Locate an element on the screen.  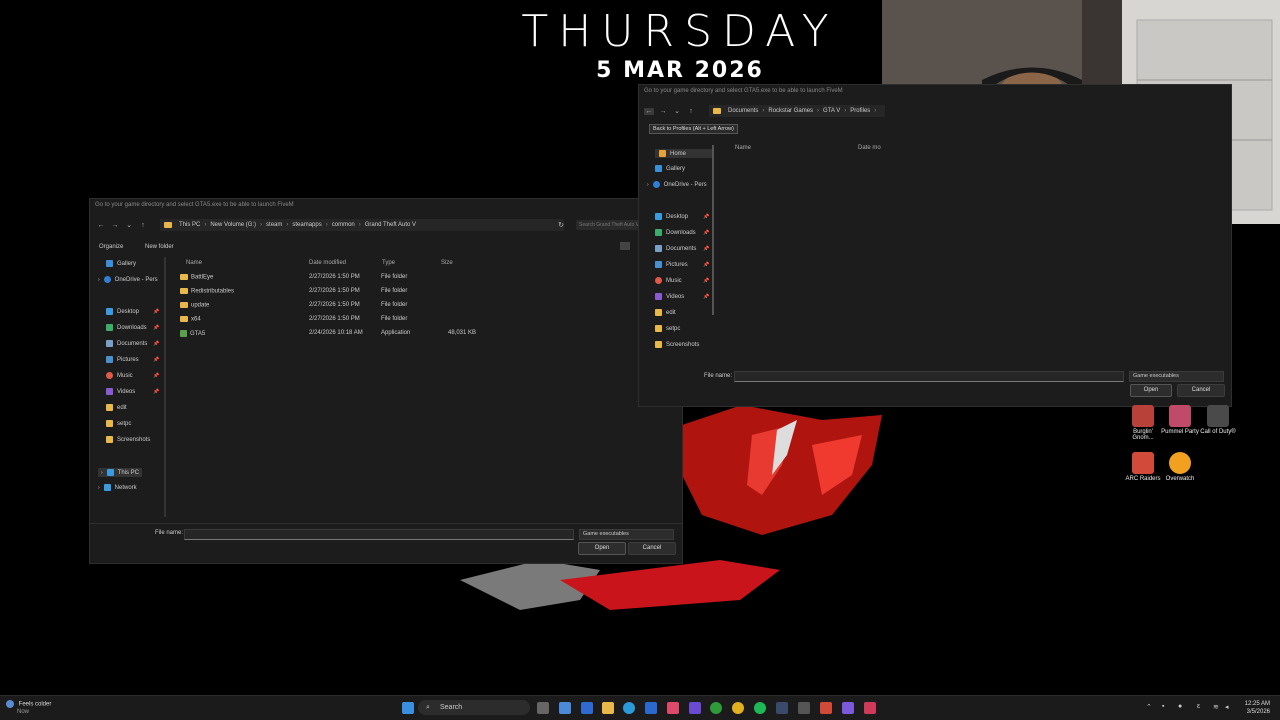
breadcrumb-item: Documents is located at coordinates (743, 111).